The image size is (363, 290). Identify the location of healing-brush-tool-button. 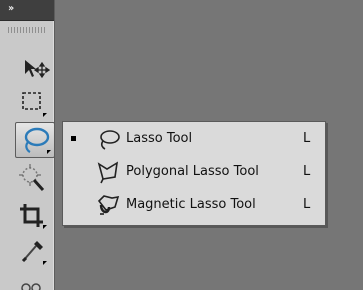
(31, 283).